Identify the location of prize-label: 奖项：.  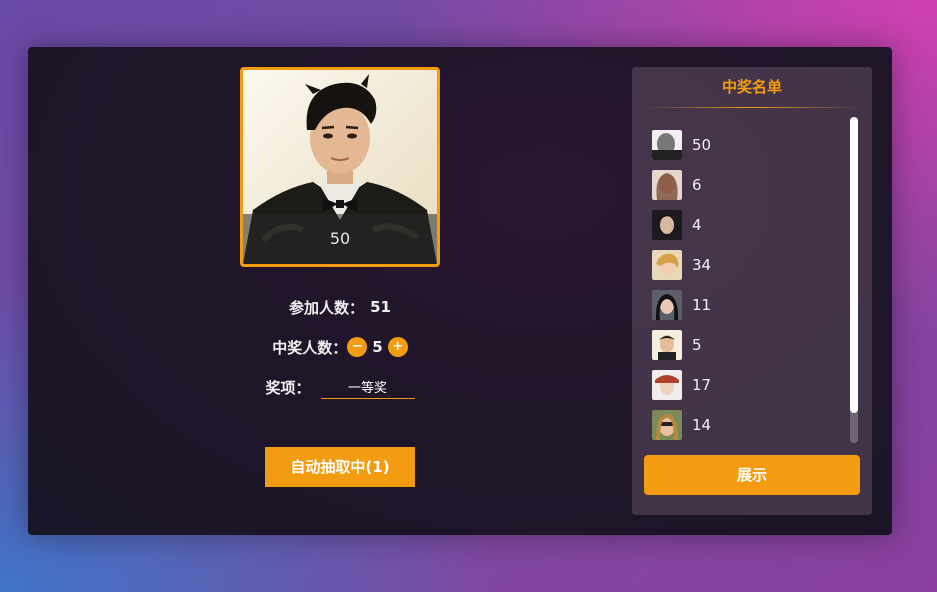
(288, 387).